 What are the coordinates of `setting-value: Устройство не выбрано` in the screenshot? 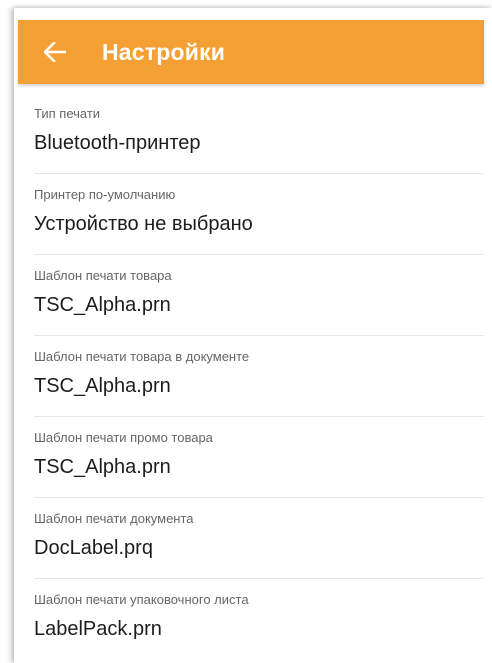 It's located at (143, 224).